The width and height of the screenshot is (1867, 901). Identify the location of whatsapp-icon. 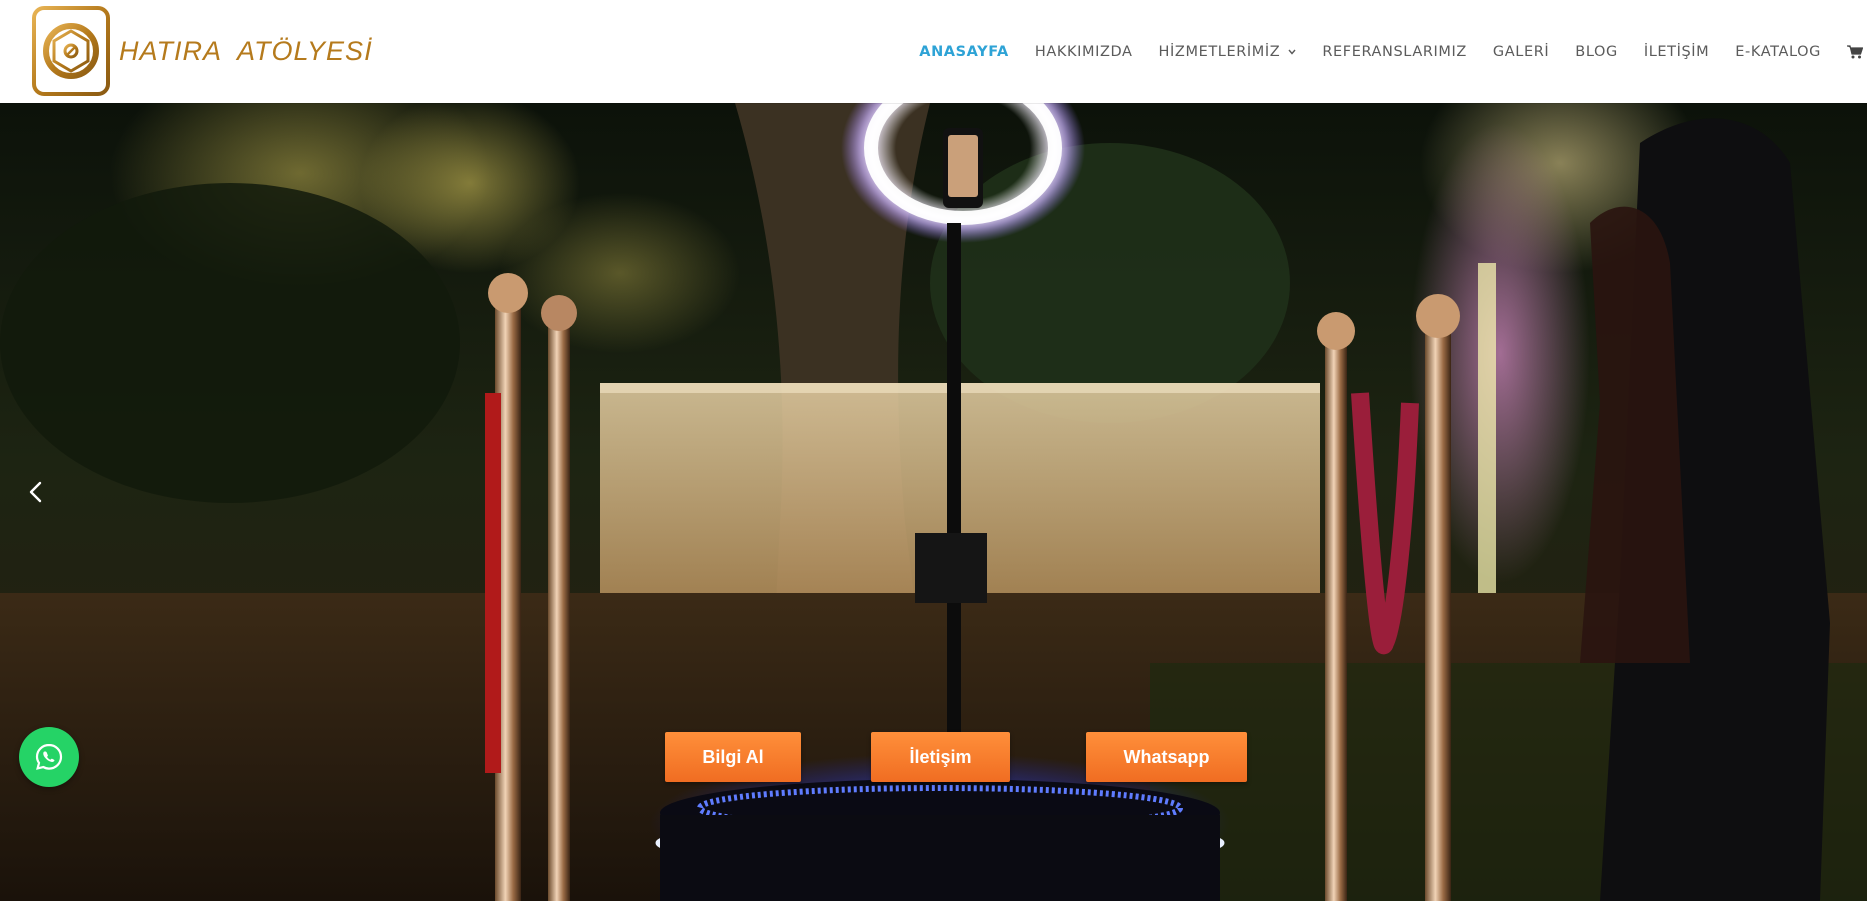
(49, 756).